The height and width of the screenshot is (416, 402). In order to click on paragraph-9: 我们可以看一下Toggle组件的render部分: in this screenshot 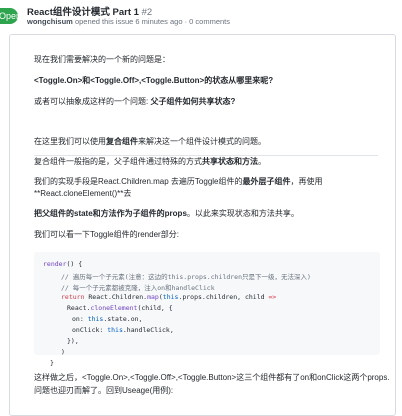, I will do `click(106, 234)`.